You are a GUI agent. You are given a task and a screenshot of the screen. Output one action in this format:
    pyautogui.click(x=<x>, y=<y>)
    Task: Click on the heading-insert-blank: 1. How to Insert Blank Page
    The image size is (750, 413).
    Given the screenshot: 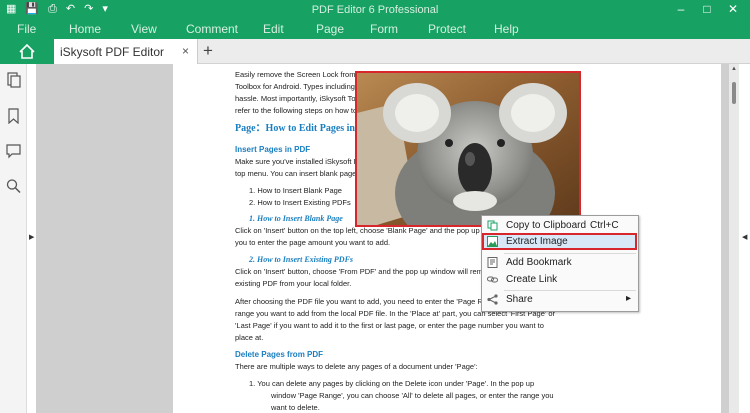 What is the action you would take?
    pyautogui.click(x=296, y=218)
    